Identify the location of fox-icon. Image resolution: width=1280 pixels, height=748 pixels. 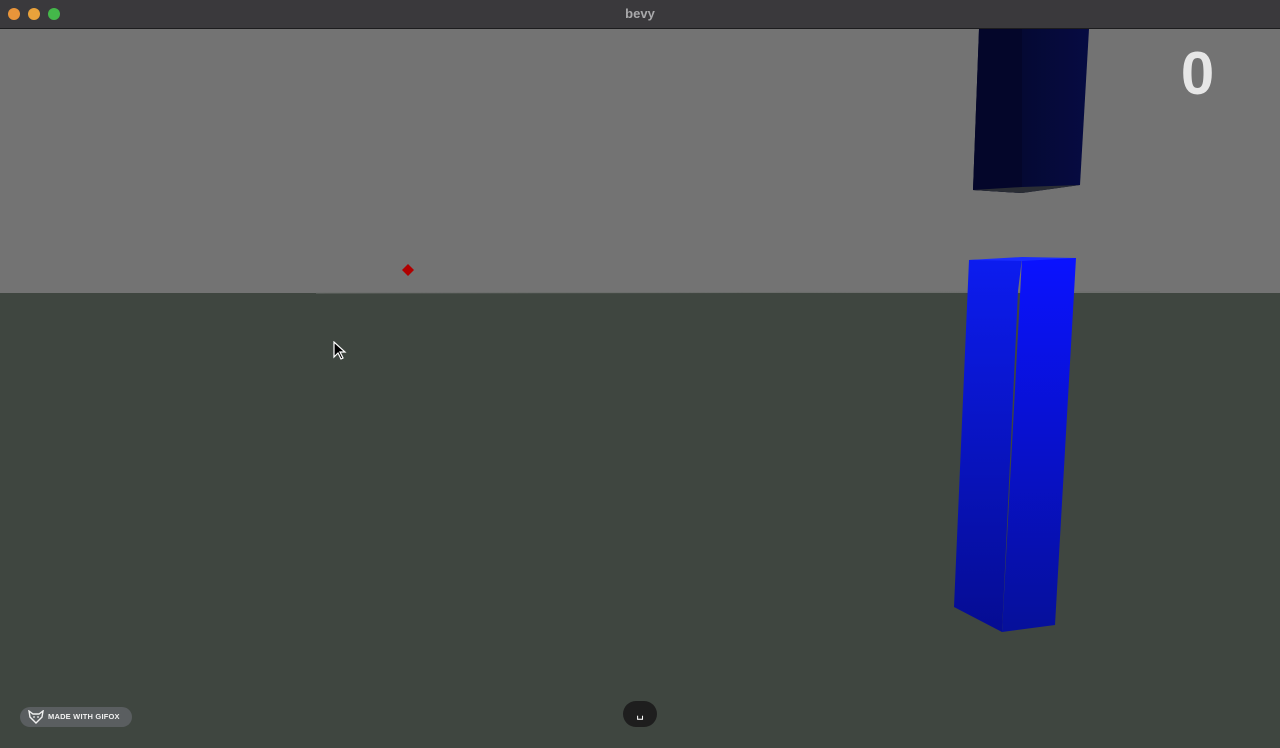
(36, 717).